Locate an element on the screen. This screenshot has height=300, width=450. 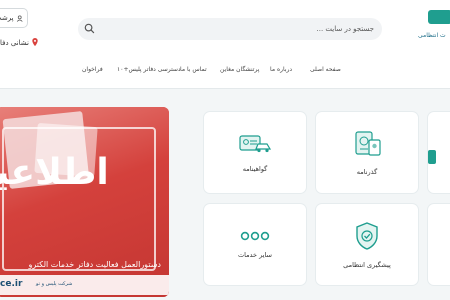
service-label-license: گواهینامه is located at coordinates (255, 168).